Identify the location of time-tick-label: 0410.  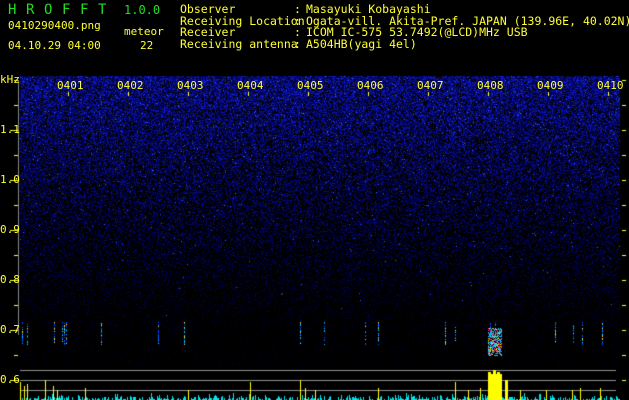
(610, 85).